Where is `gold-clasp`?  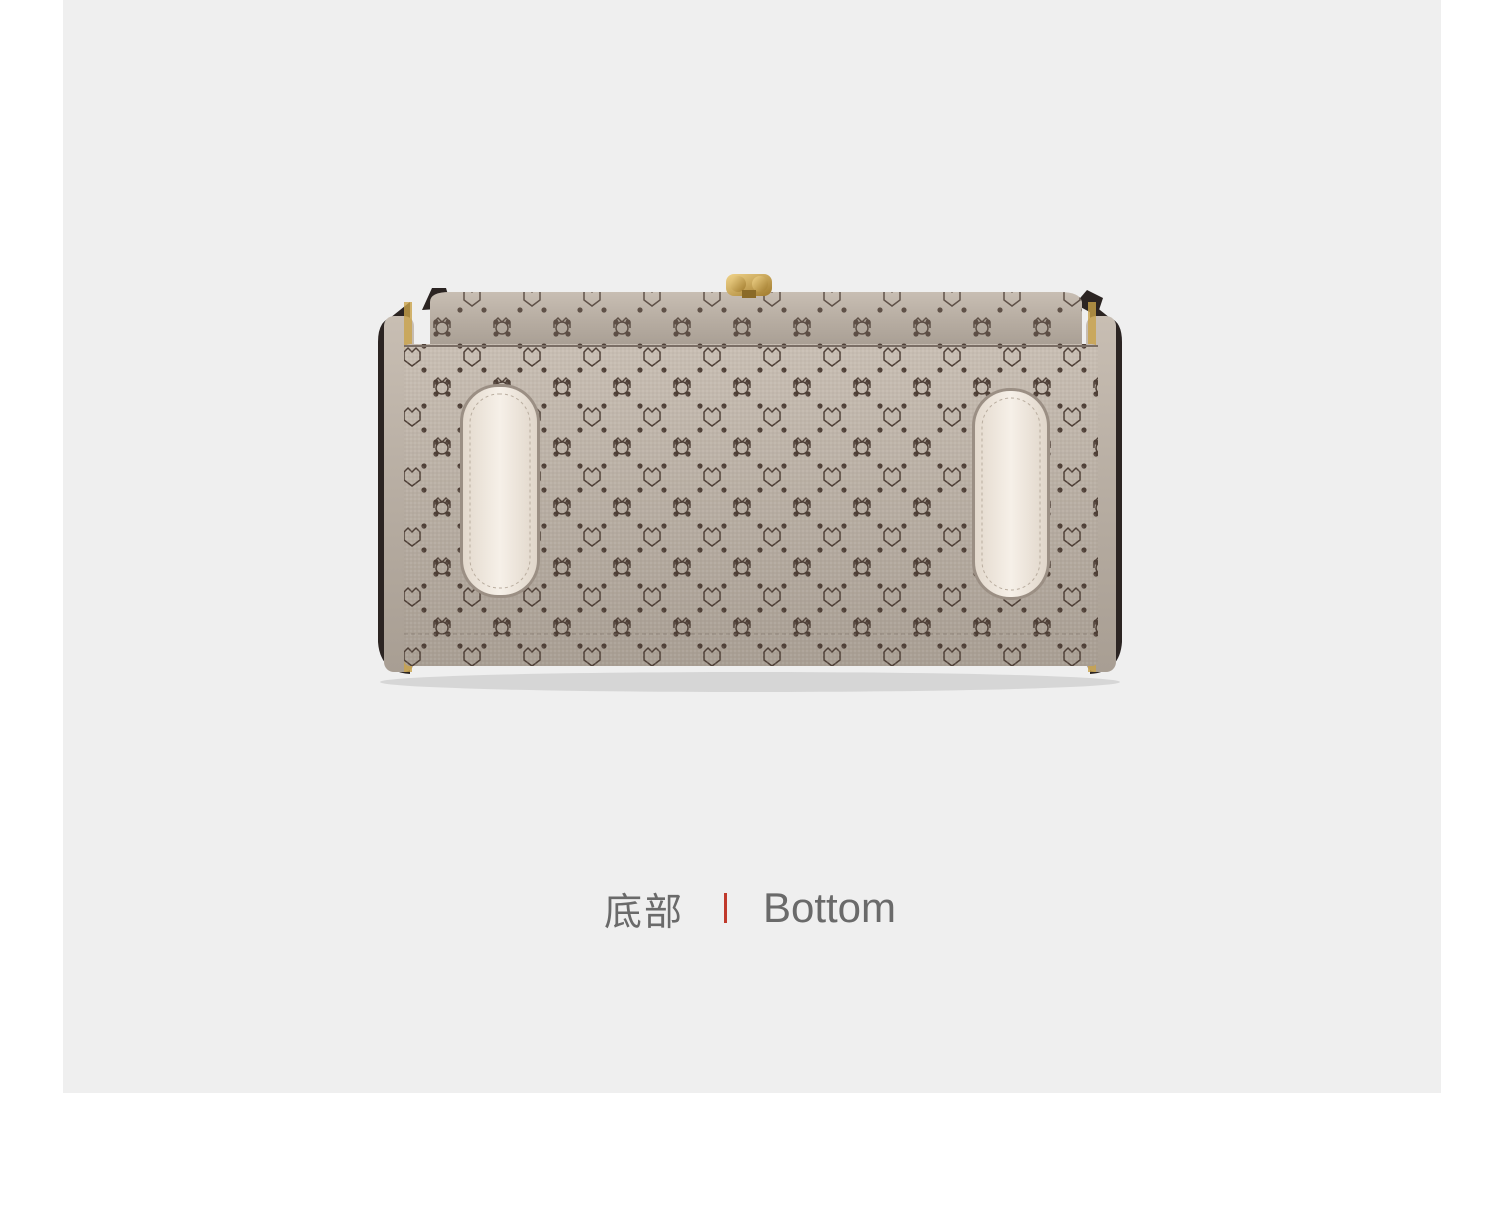 gold-clasp is located at coordinates (749, 286).